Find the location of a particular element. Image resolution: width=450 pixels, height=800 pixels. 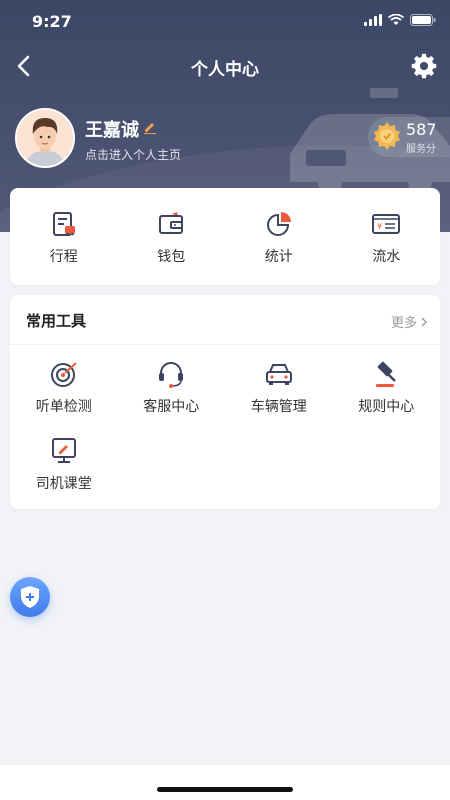

home-indicator is located at coordinates (225, 789).